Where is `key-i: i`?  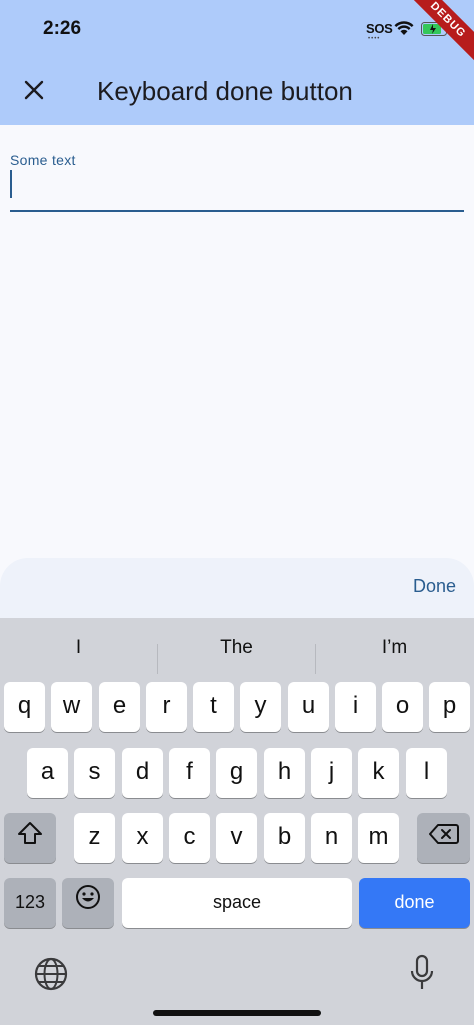 key-i: i is located at coordinates (355, 707).